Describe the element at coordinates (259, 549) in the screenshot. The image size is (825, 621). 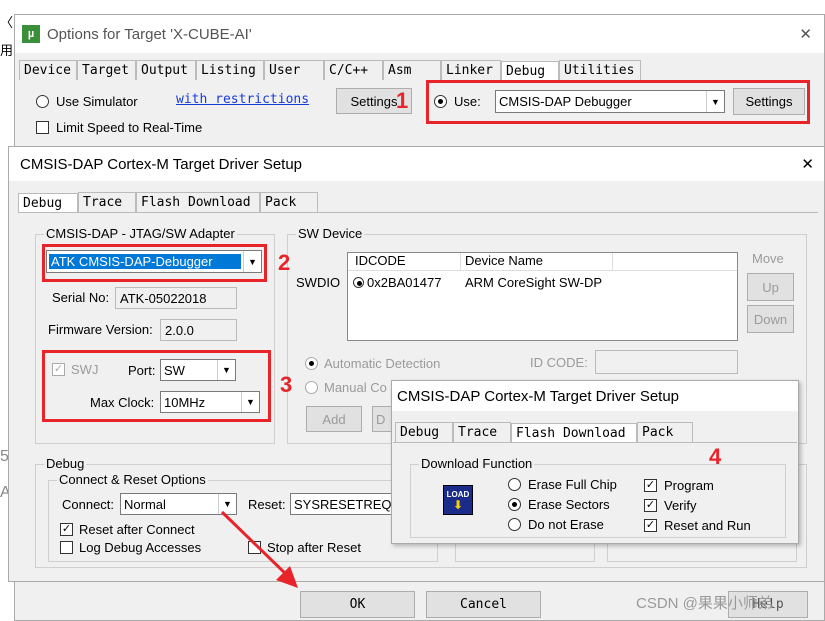
I see `annotation-arrow` at that location.